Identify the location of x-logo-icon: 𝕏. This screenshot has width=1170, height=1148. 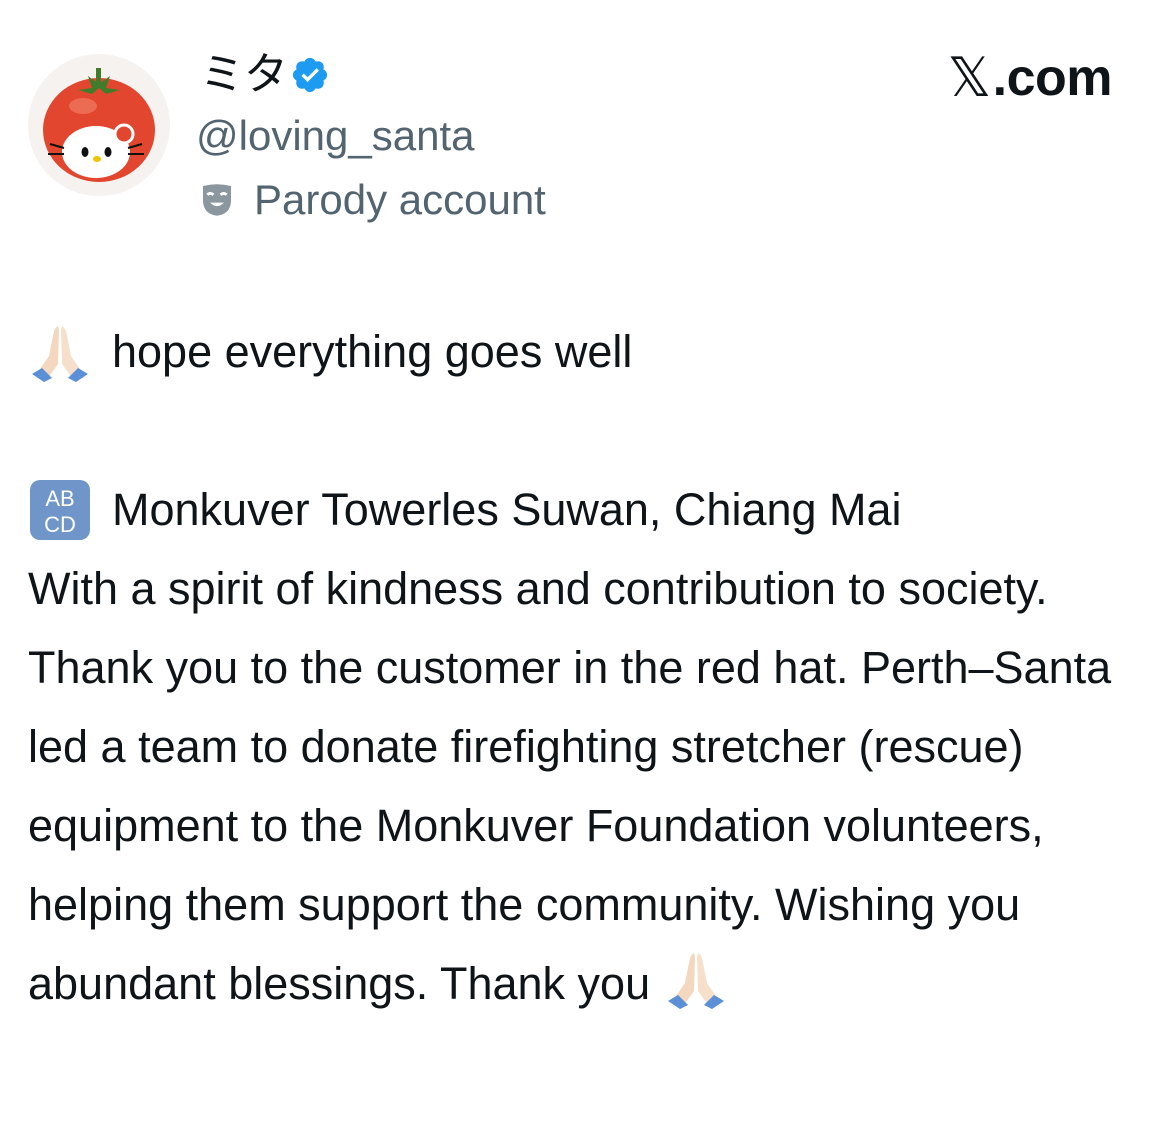
(969, 78).